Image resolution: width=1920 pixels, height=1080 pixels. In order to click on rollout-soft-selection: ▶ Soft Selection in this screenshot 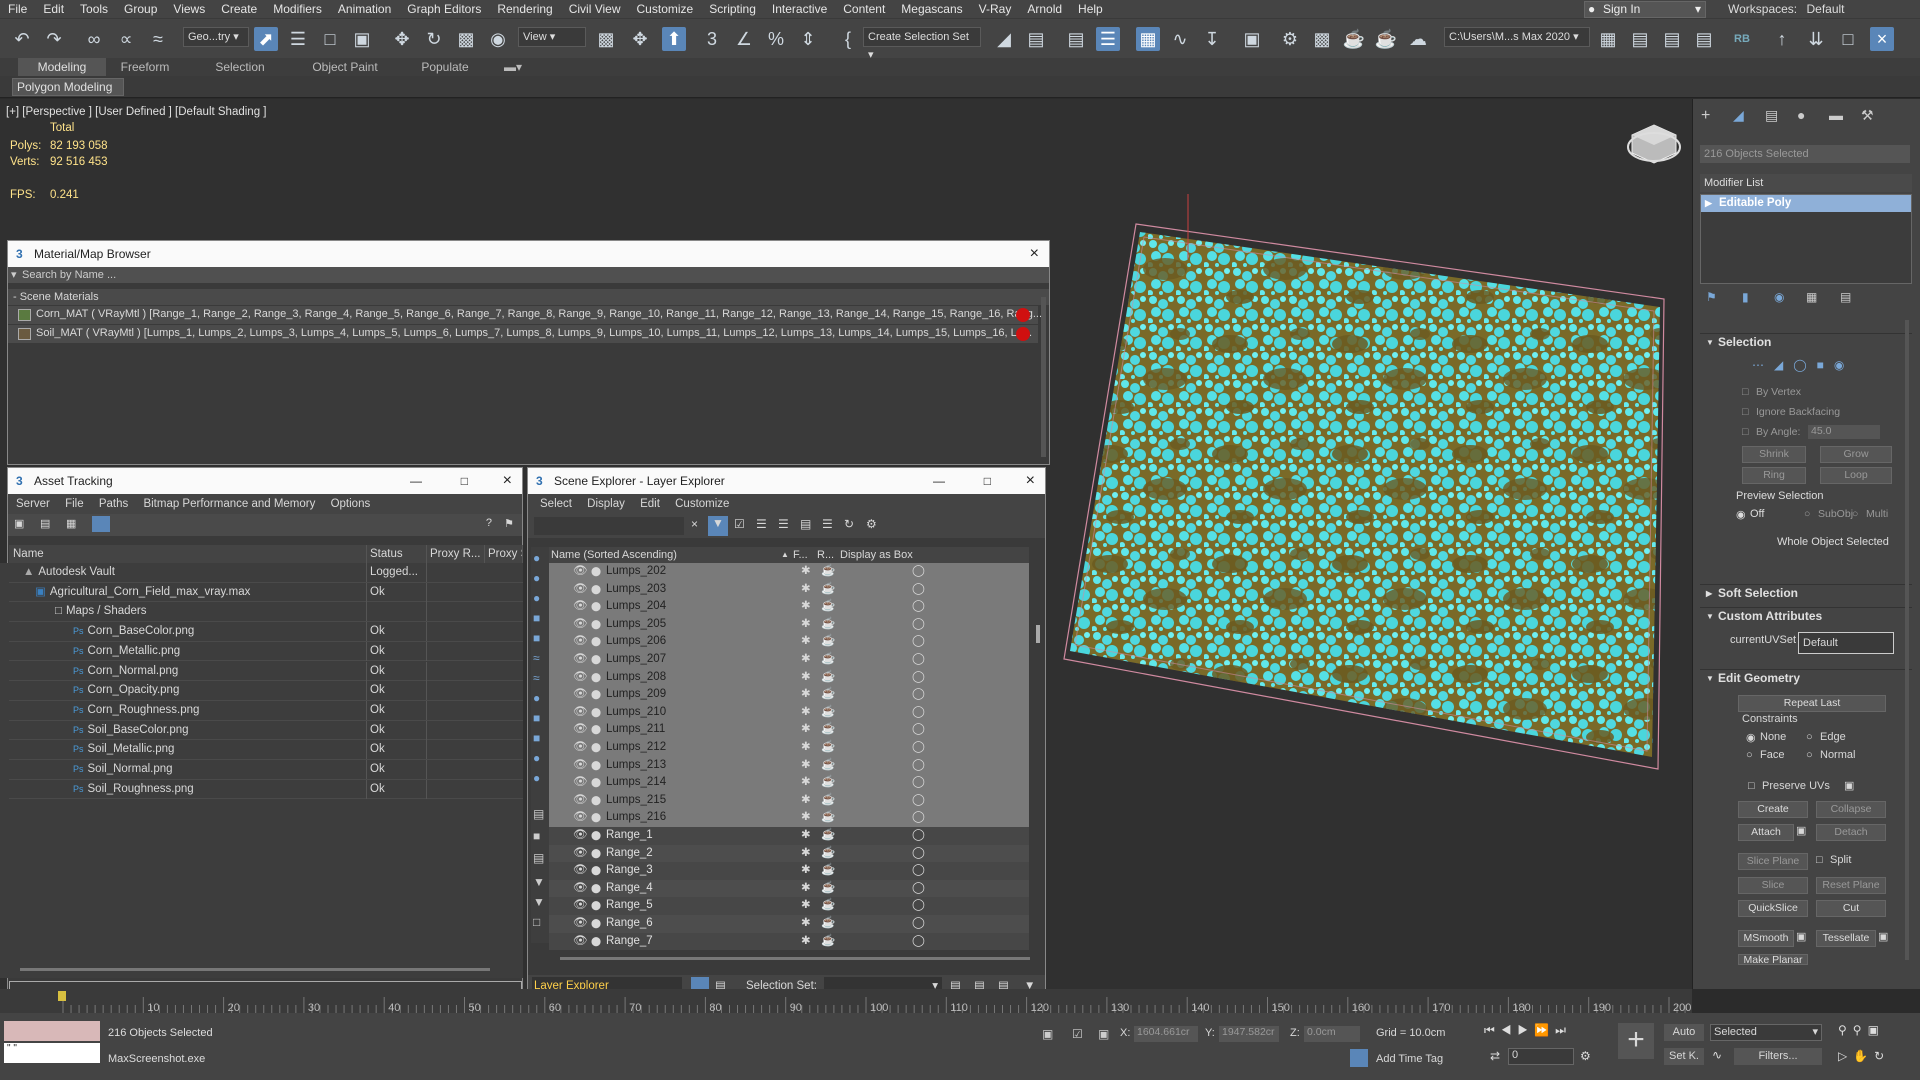, I will do `click(1806, 592)`.